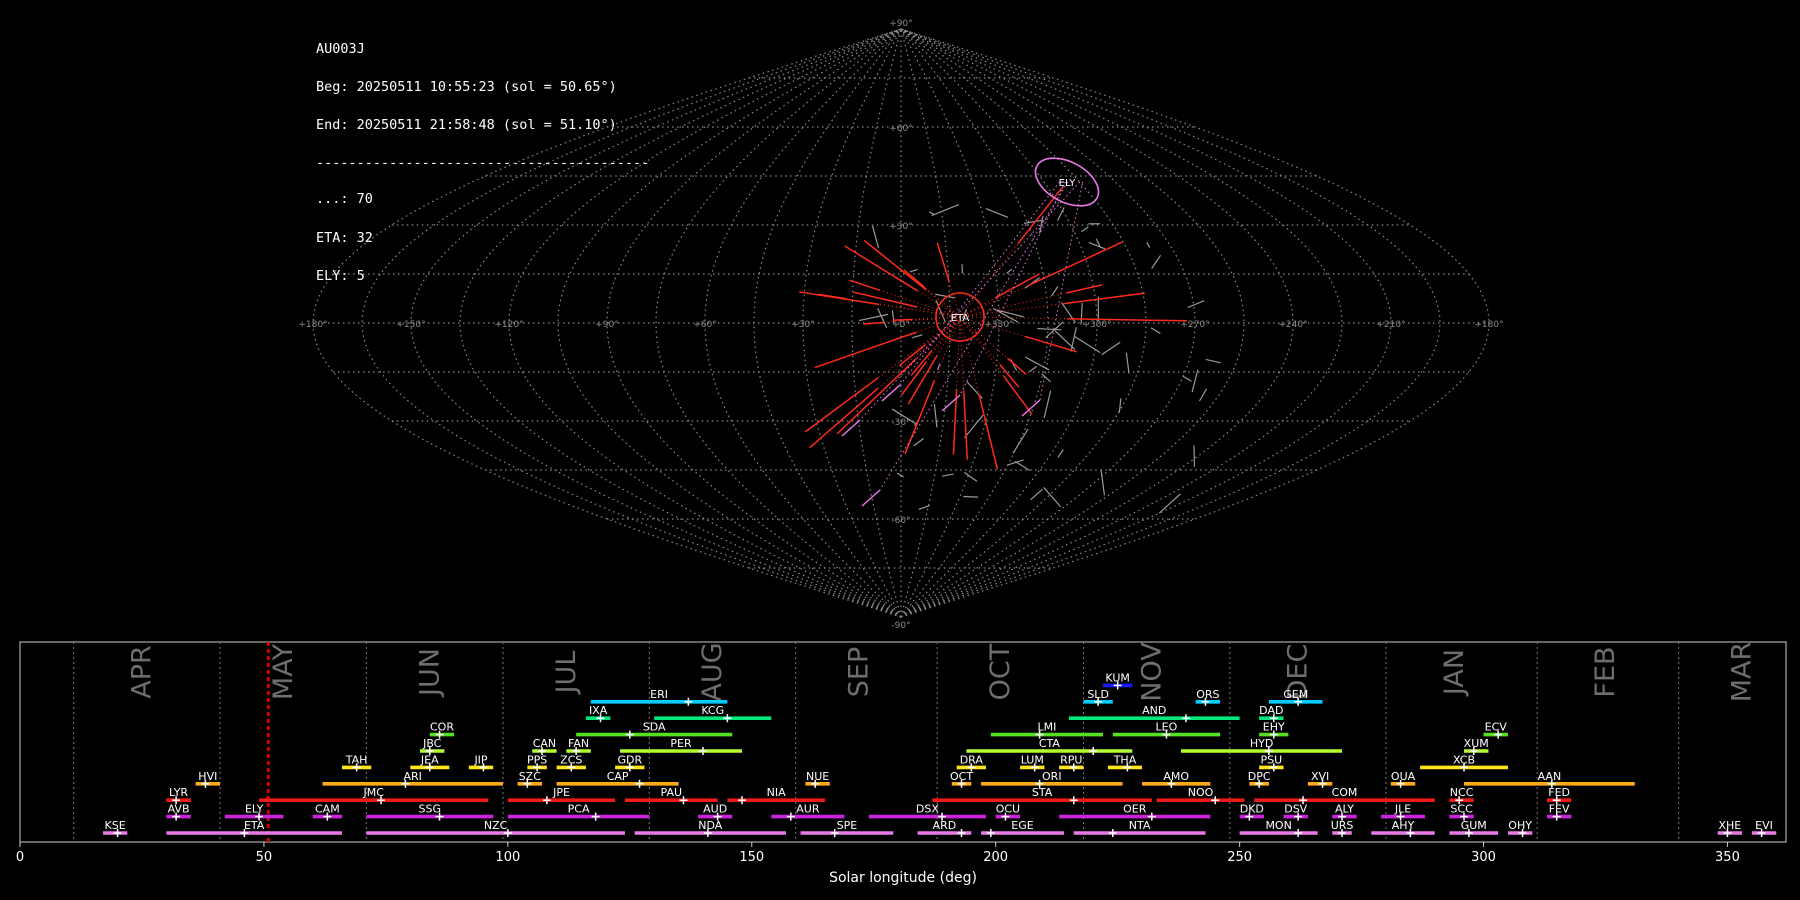 The height and width of the screenshot is (900, 1800). What do you see at coordinates (751, 857) in the screenshot?
I see `x-tick-label: 150` at bounding box center [751, 857].